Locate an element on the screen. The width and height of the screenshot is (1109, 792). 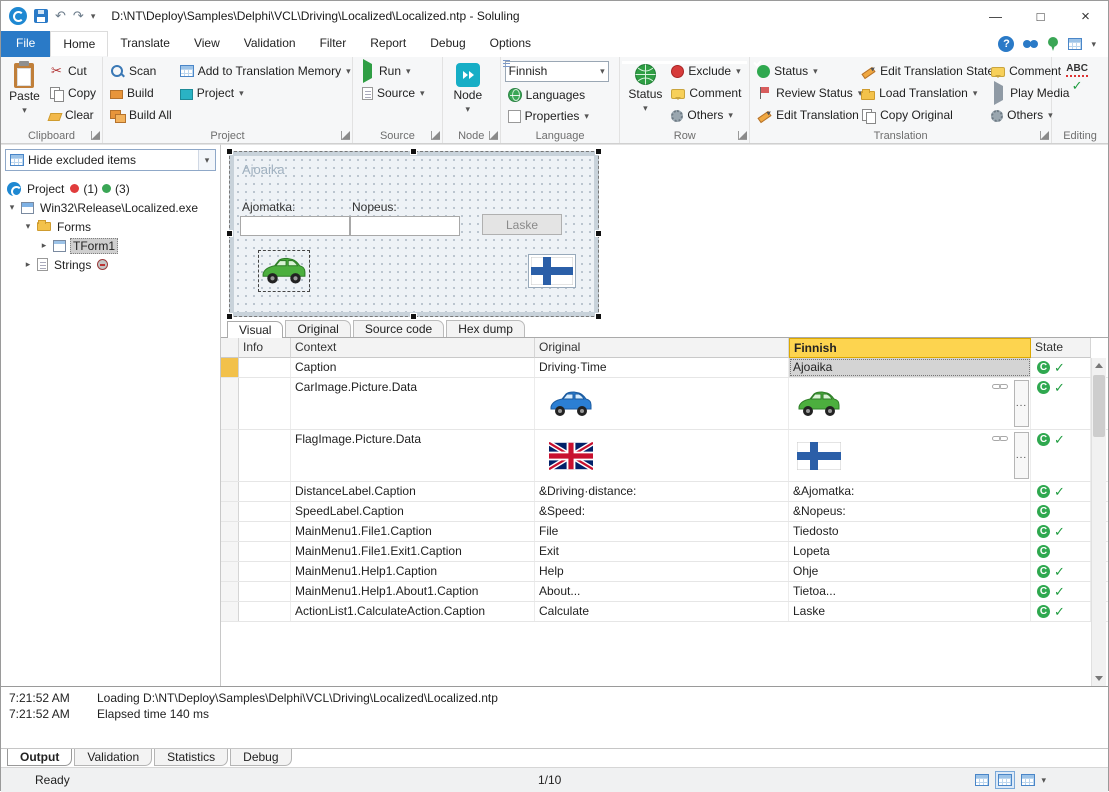
speed-label: Nopeus: is located at coordinates (374, 207).